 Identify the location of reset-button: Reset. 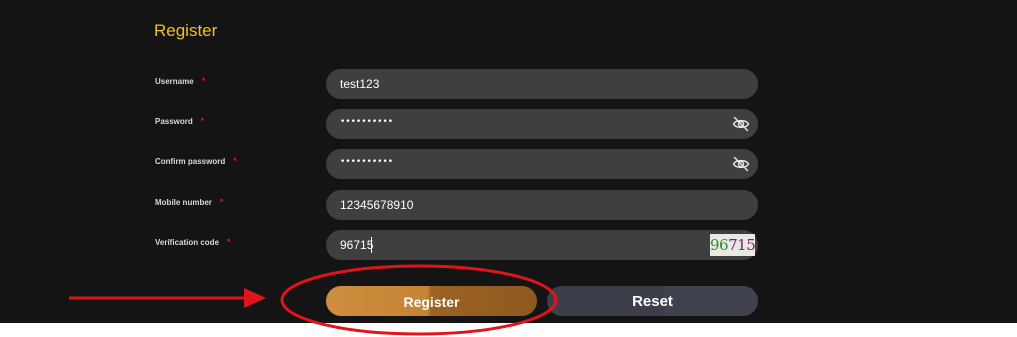
(652, 301).